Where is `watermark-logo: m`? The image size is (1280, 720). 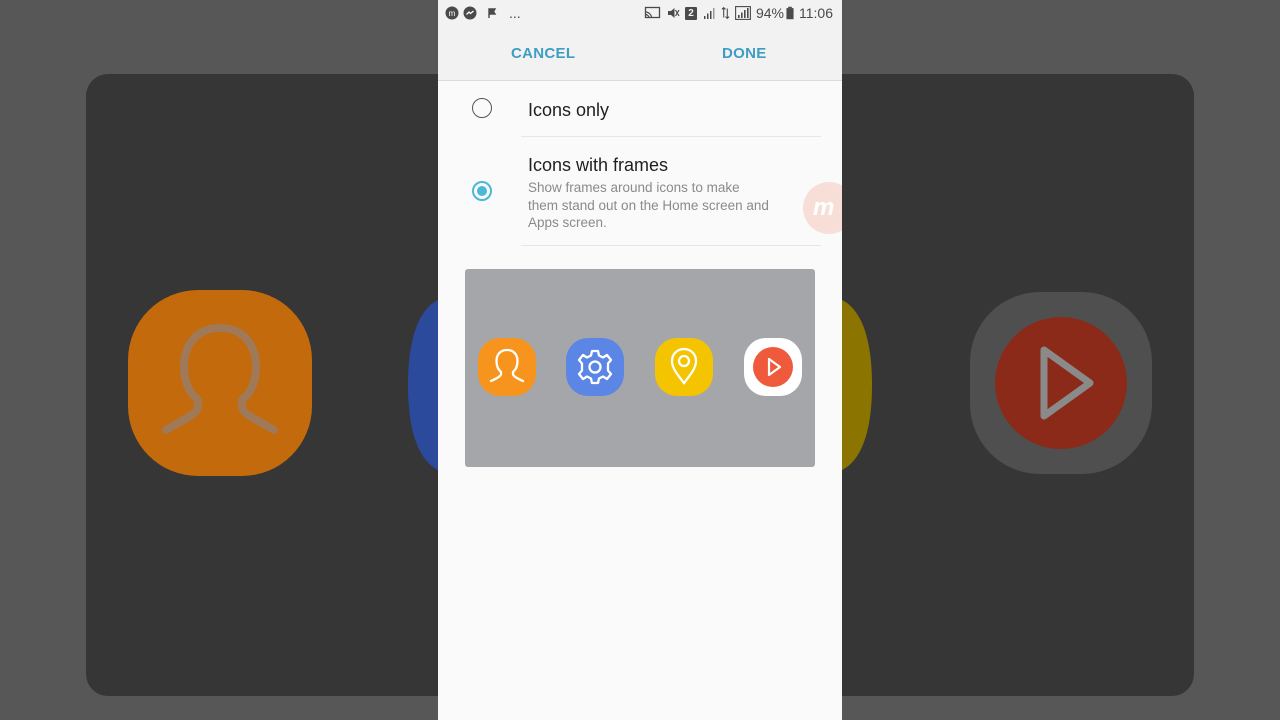
watermark-logo: m is located at coordinates (822, 208).